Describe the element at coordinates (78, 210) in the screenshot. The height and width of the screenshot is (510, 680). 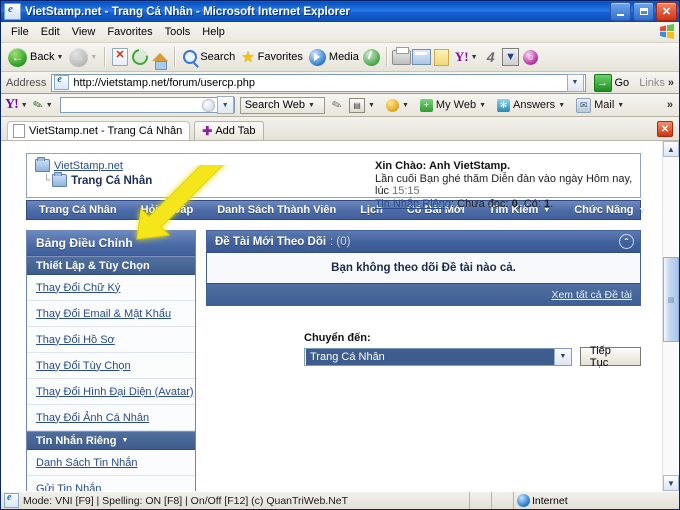
I see `nav-item-trang-ca-nhan: Trang Cá Nhân` at that location.